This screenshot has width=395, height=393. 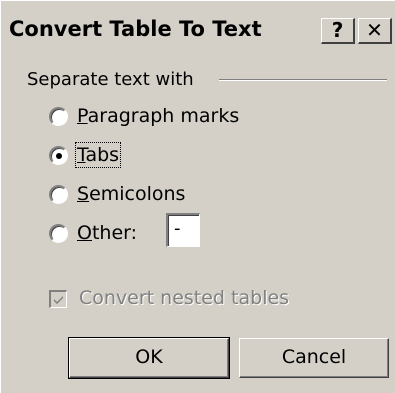 I want to click on close-icon: ✕, so click(x=374, y=30).